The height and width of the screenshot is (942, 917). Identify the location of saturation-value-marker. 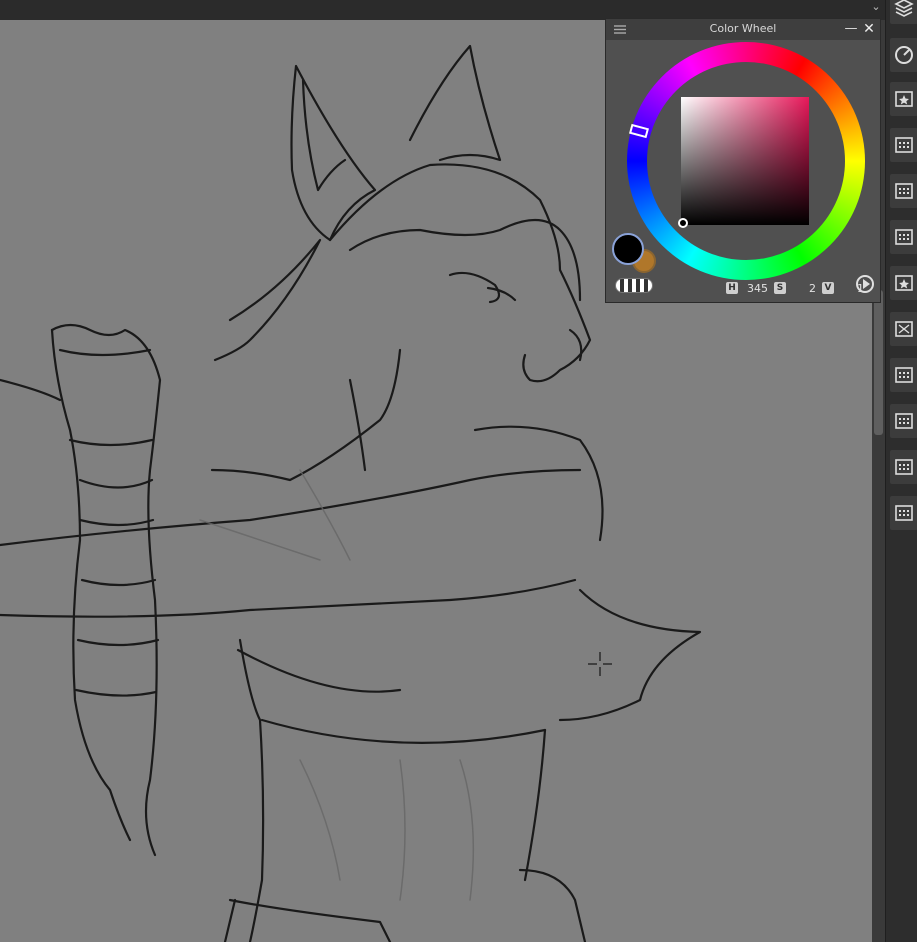
(683, 223).